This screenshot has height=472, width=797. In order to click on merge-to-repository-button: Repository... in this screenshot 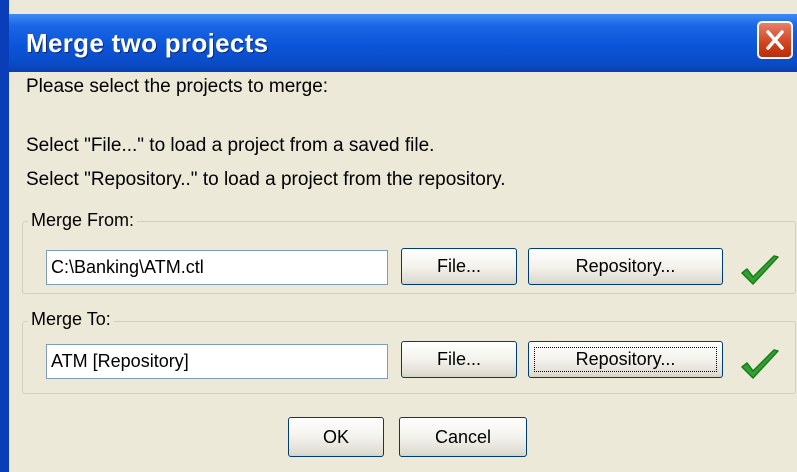, I will do `click(625, 359)`.